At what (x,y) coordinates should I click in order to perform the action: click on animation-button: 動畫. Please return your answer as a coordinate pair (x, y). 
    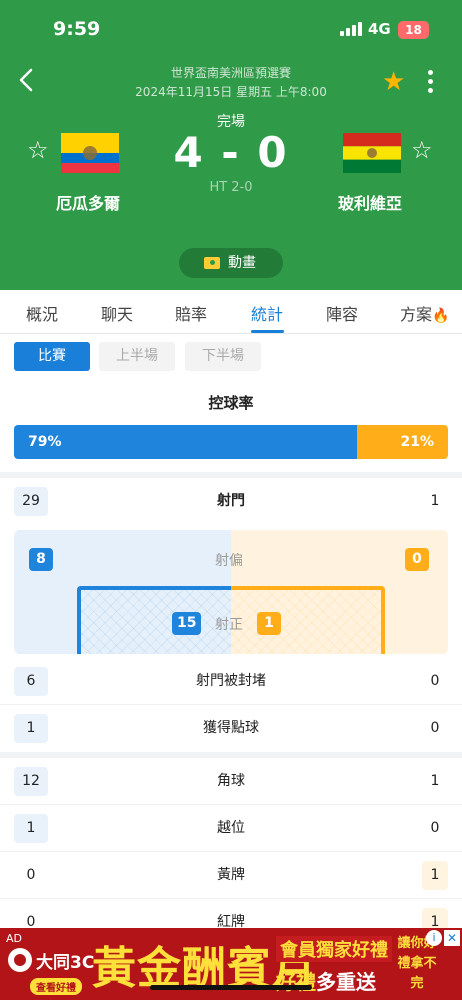
    Looking at the image, I should click on (231, 263).